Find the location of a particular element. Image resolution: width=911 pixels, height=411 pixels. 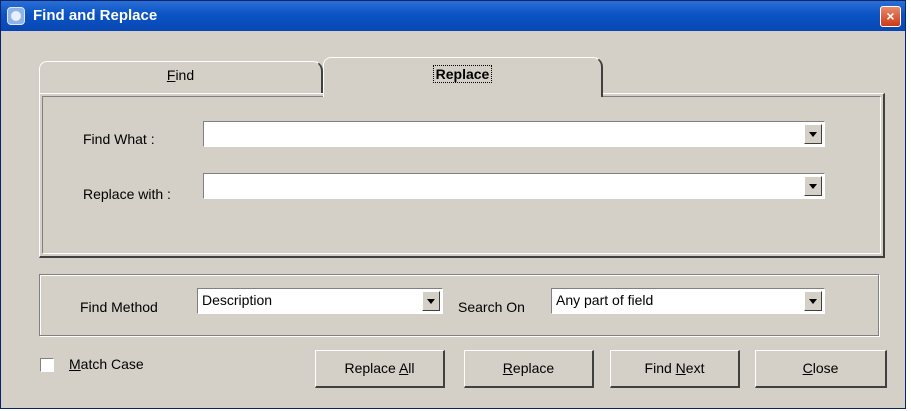

find-next-button: Find Next is located at coordinates (675, 369).